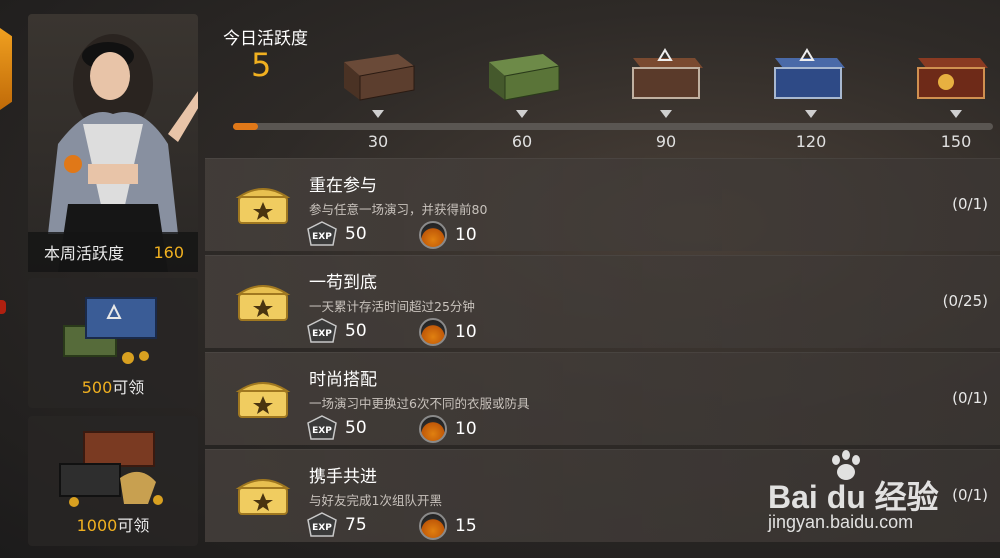 The width and height of the screenshot is (1000, 558). Describe the element at coordinates (378, 141) in the screenshot. I see `milestone-label-30: 30` at that location.